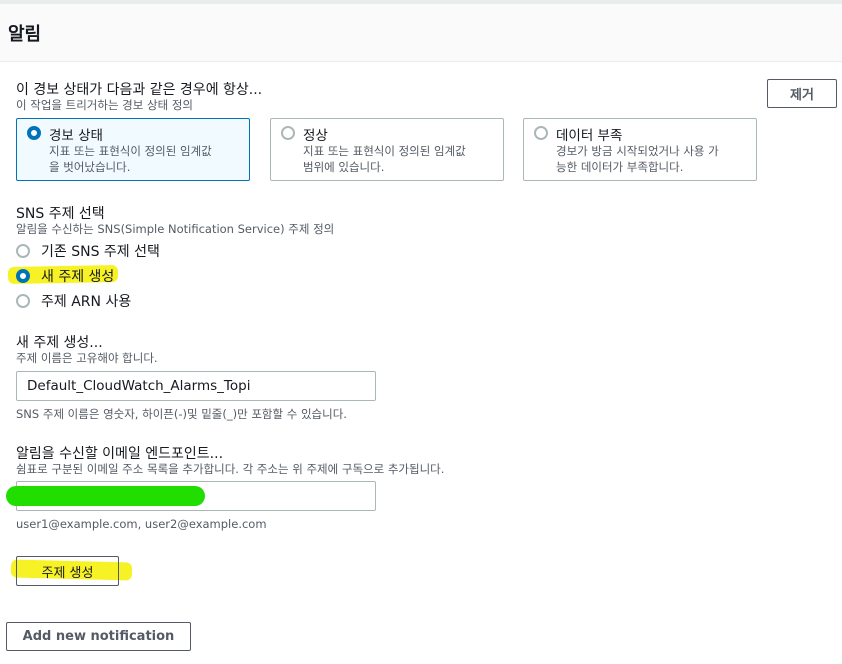 This screenshot has height=664, width=842. Describe the element at coordinates (344, 167) in the screenshot. I see `tile-desc-line: 범위에 있습니다.` at that location.